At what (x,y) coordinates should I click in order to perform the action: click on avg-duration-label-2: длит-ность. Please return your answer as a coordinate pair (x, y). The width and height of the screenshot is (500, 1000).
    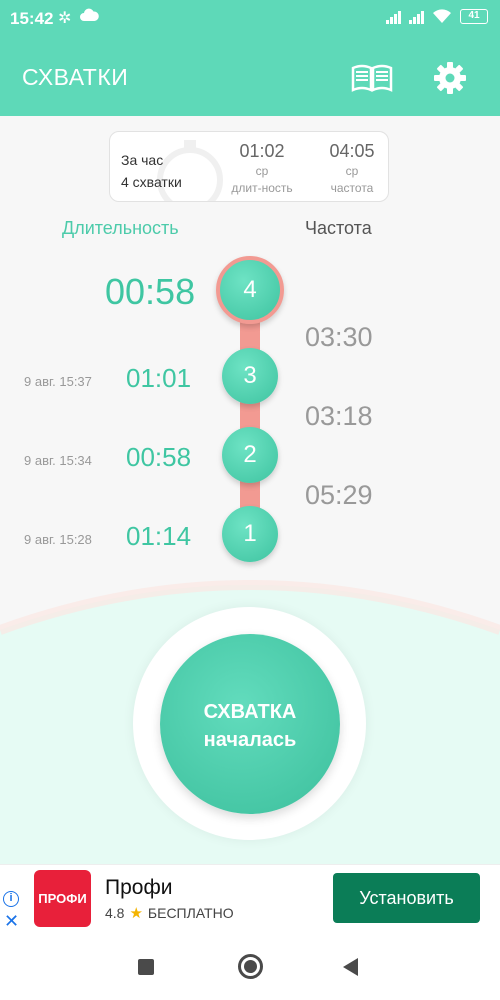
    Looking at the image, I should click on (262, 188).